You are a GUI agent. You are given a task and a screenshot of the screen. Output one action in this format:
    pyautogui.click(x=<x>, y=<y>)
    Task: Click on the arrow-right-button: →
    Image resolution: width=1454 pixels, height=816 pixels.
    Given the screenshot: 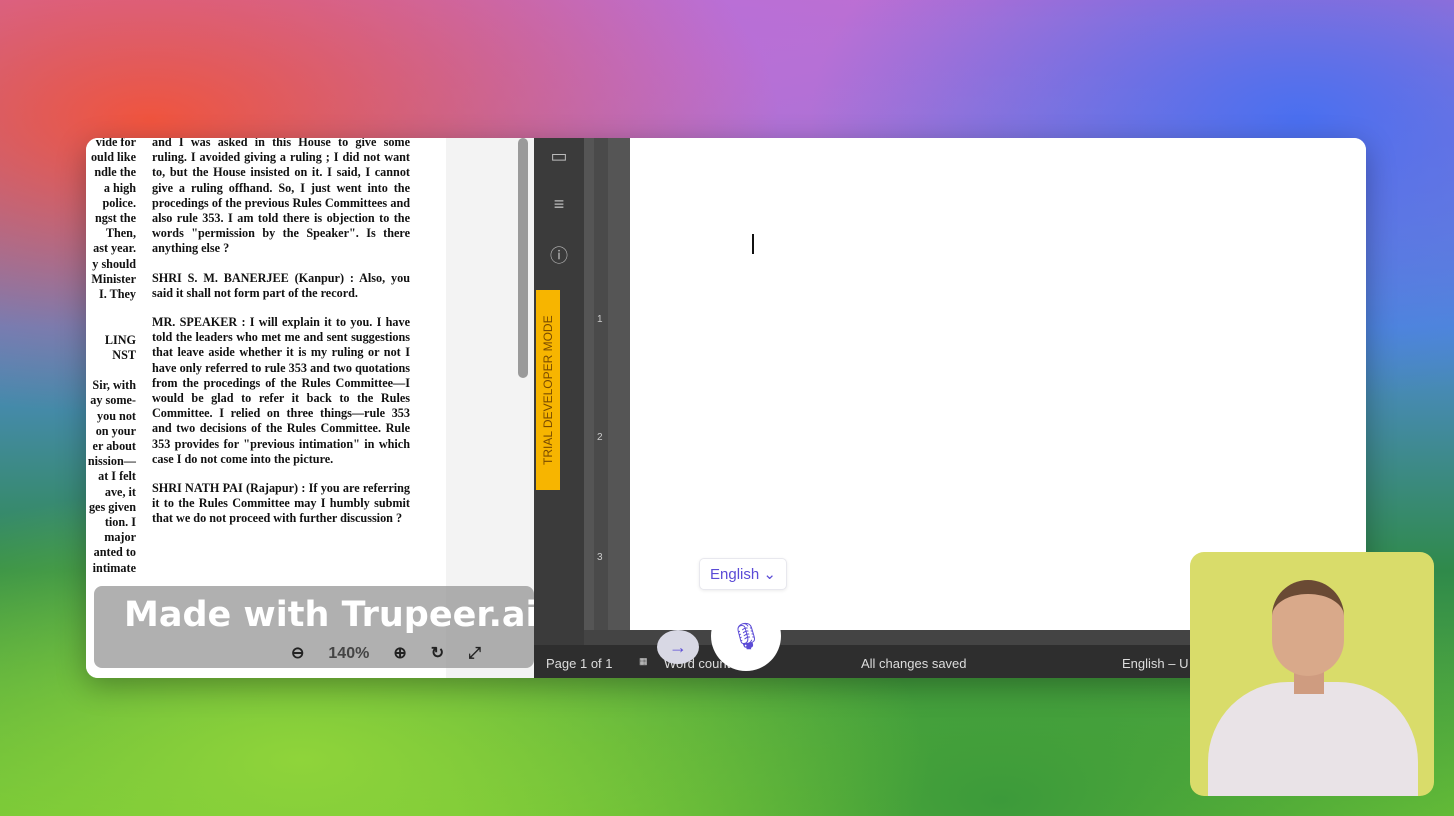 What is the action you would take?
    pyautogui.click(x=678, y=647)
    